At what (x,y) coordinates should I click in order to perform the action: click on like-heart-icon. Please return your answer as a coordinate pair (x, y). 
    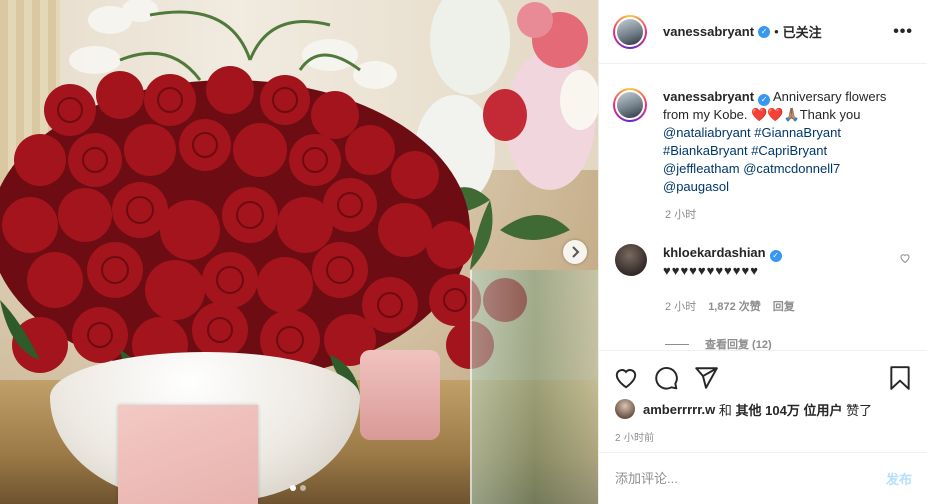
    Looking at the image, I should click on (626, 378).